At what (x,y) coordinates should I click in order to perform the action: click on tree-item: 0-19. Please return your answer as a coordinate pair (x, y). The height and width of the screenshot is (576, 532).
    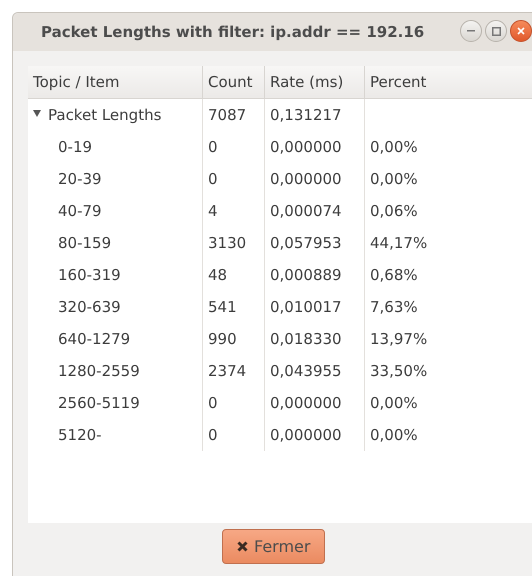
    Looking at the image, I should click on (75, 147).